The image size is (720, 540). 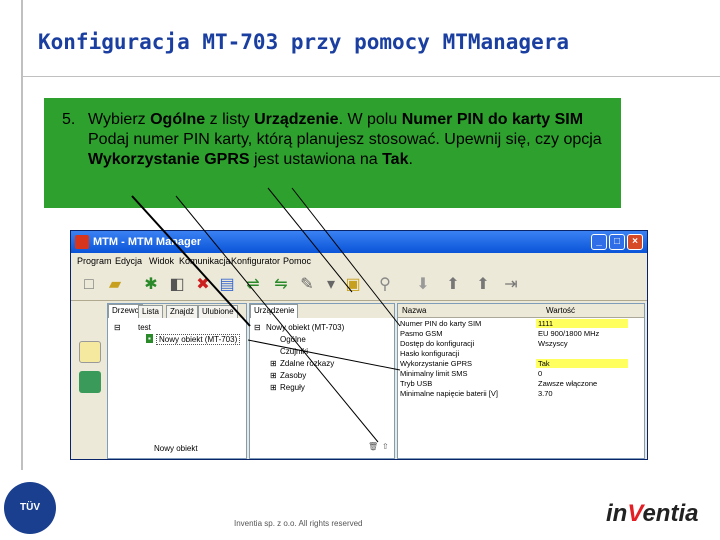 I want to click on tree-item-nowy-obiekt: Nowy obiekt (MT-703), so click(x=198, y=339).